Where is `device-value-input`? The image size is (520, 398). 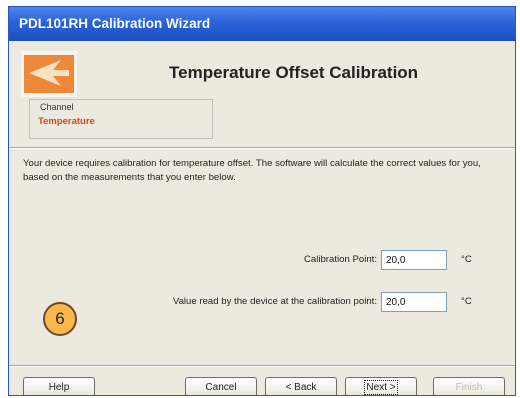 device-value-input is located at coordinates (414, 302).